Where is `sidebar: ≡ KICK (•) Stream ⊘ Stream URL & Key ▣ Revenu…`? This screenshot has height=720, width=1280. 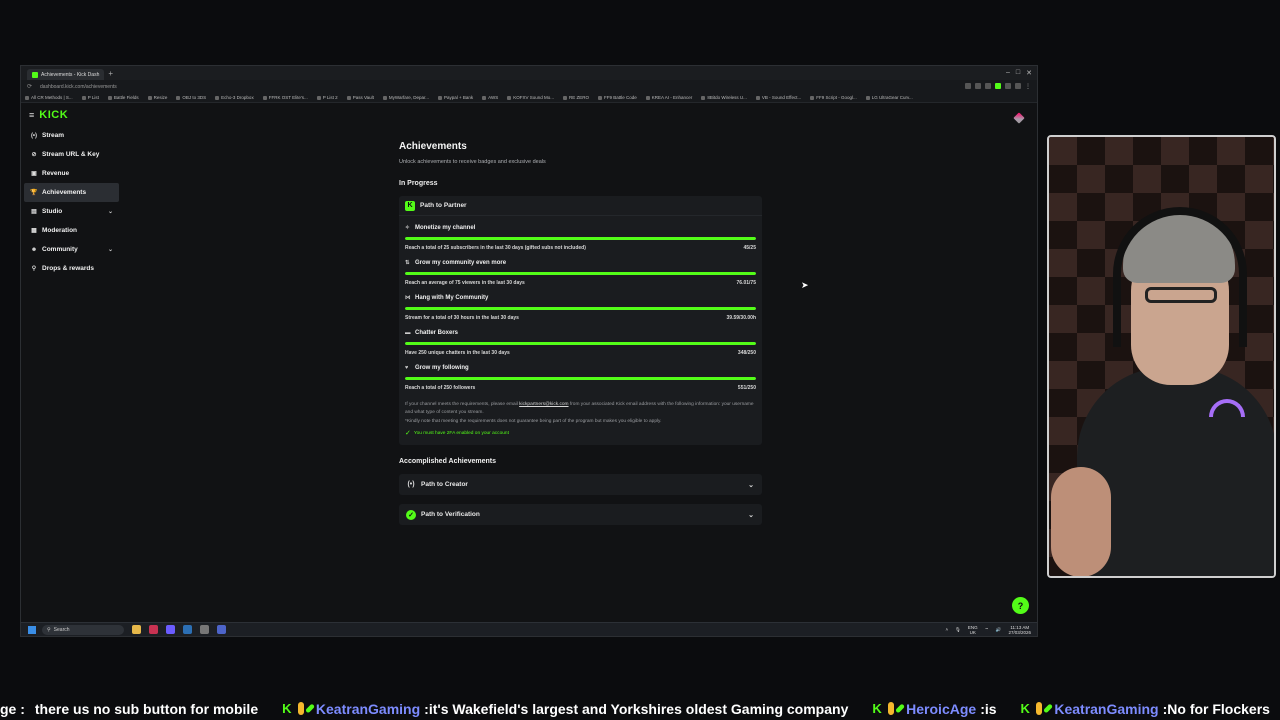 sidebar: ≡ KICK (•) Stream ⊘ Stream URL & Key ▣ Revenu… is located at coordinates (71, 363).